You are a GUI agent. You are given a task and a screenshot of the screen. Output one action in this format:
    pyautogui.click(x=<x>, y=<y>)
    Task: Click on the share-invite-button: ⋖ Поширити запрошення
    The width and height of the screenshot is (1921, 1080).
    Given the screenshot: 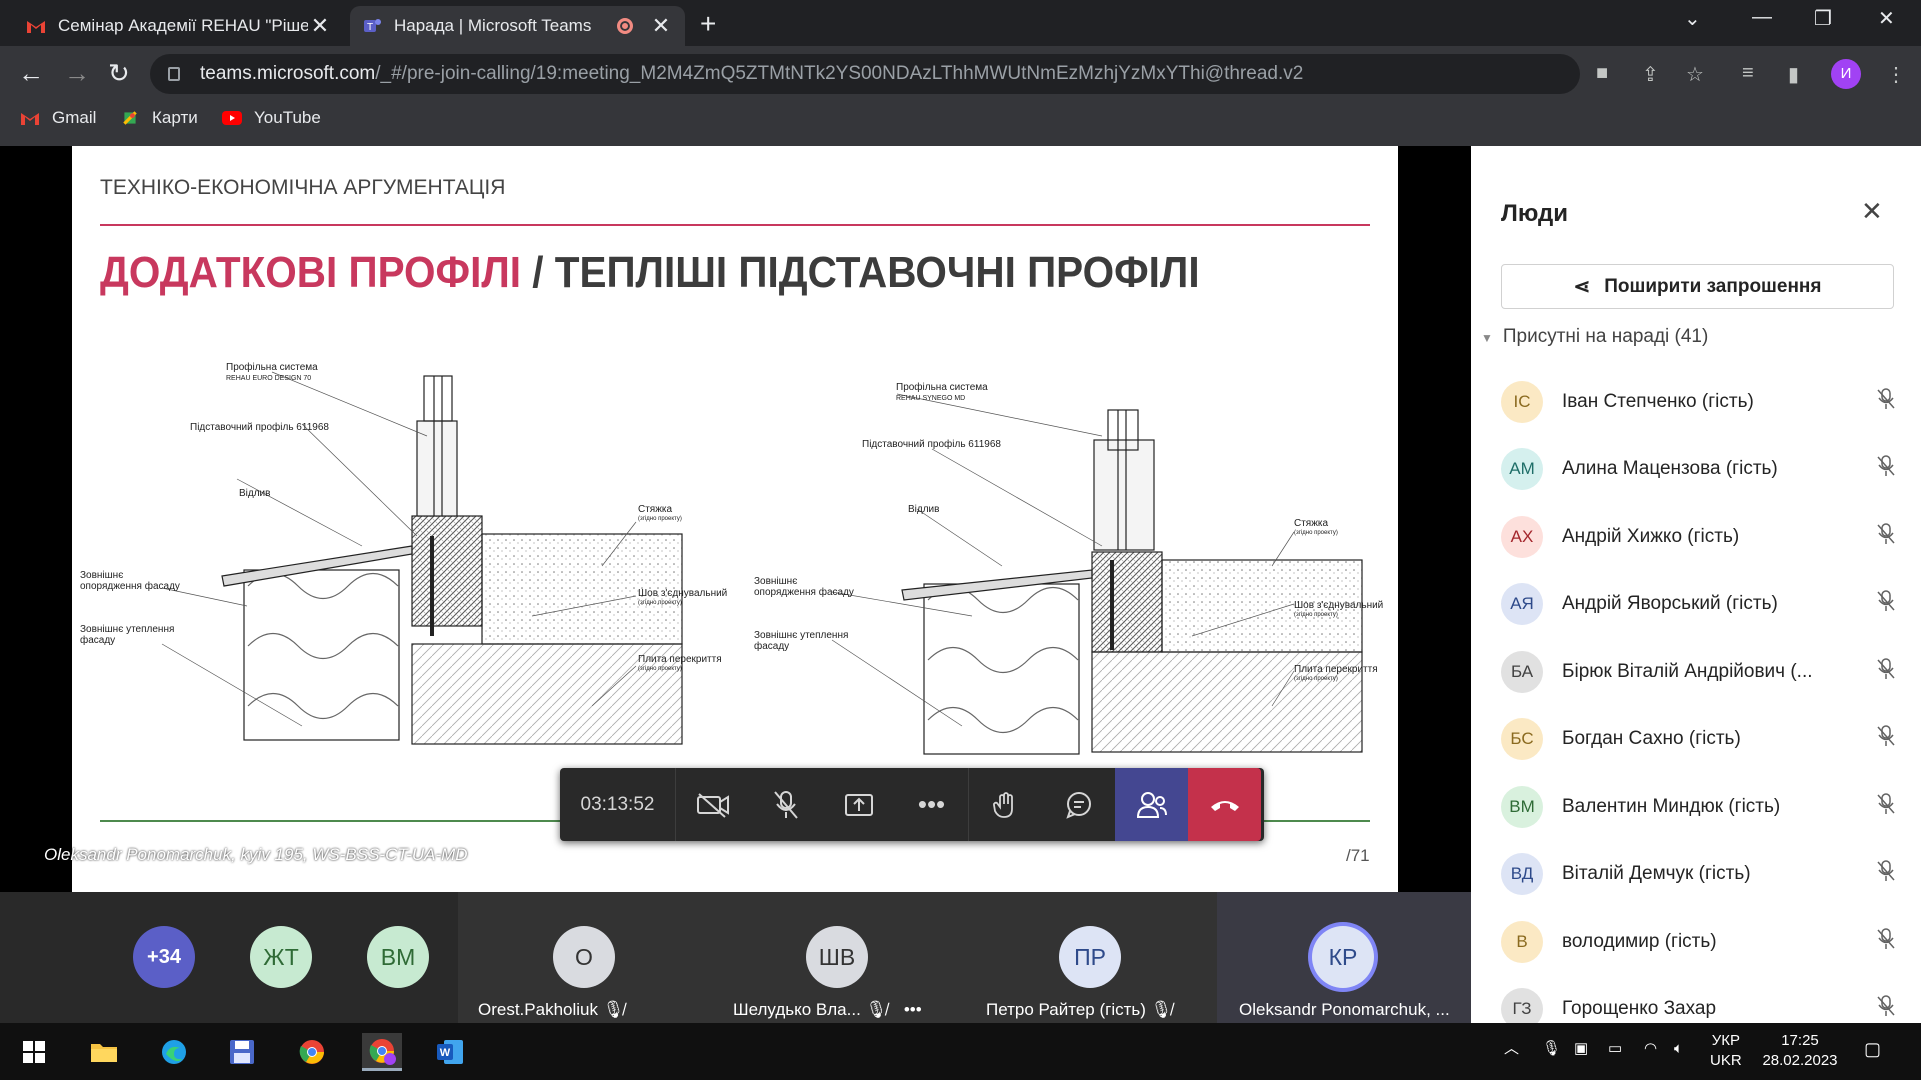 What is the action you would take?
    pyautogui.click(x=1697, y=286)
    